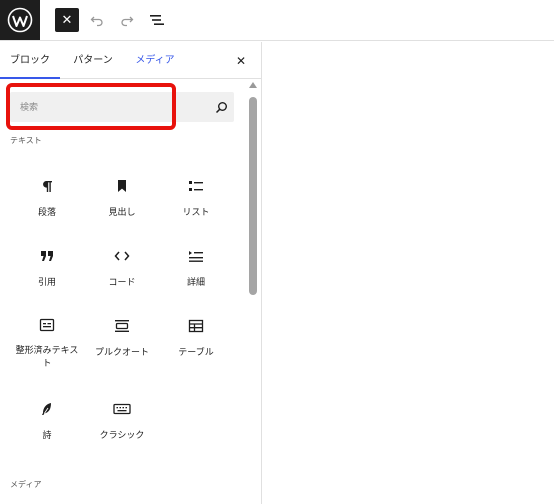 This screenshot has width=554, height=504. I want to click on tab-patterns: パターン, so click(93, 60).